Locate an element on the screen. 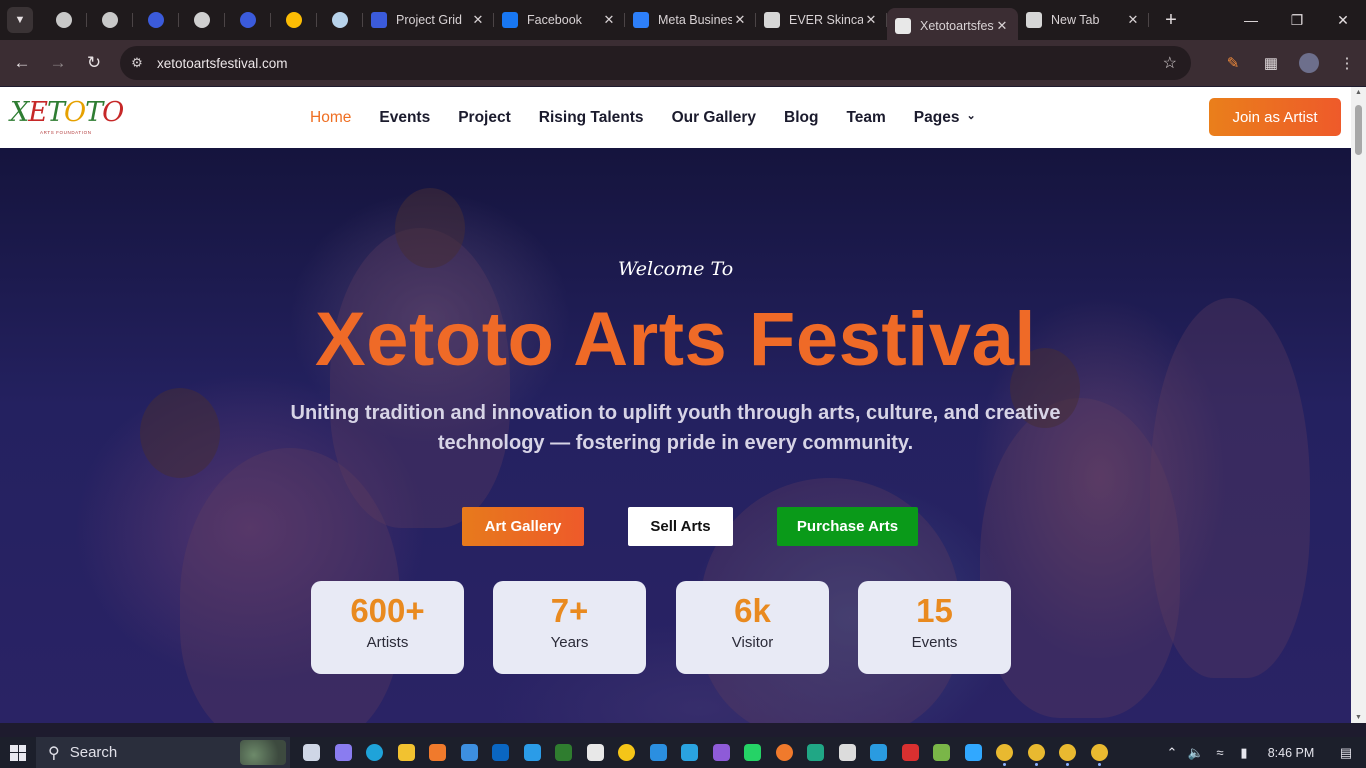 This screenshot has width=1366, height=768. battery-icon: ▮ is located at coordinates (1244, 753).